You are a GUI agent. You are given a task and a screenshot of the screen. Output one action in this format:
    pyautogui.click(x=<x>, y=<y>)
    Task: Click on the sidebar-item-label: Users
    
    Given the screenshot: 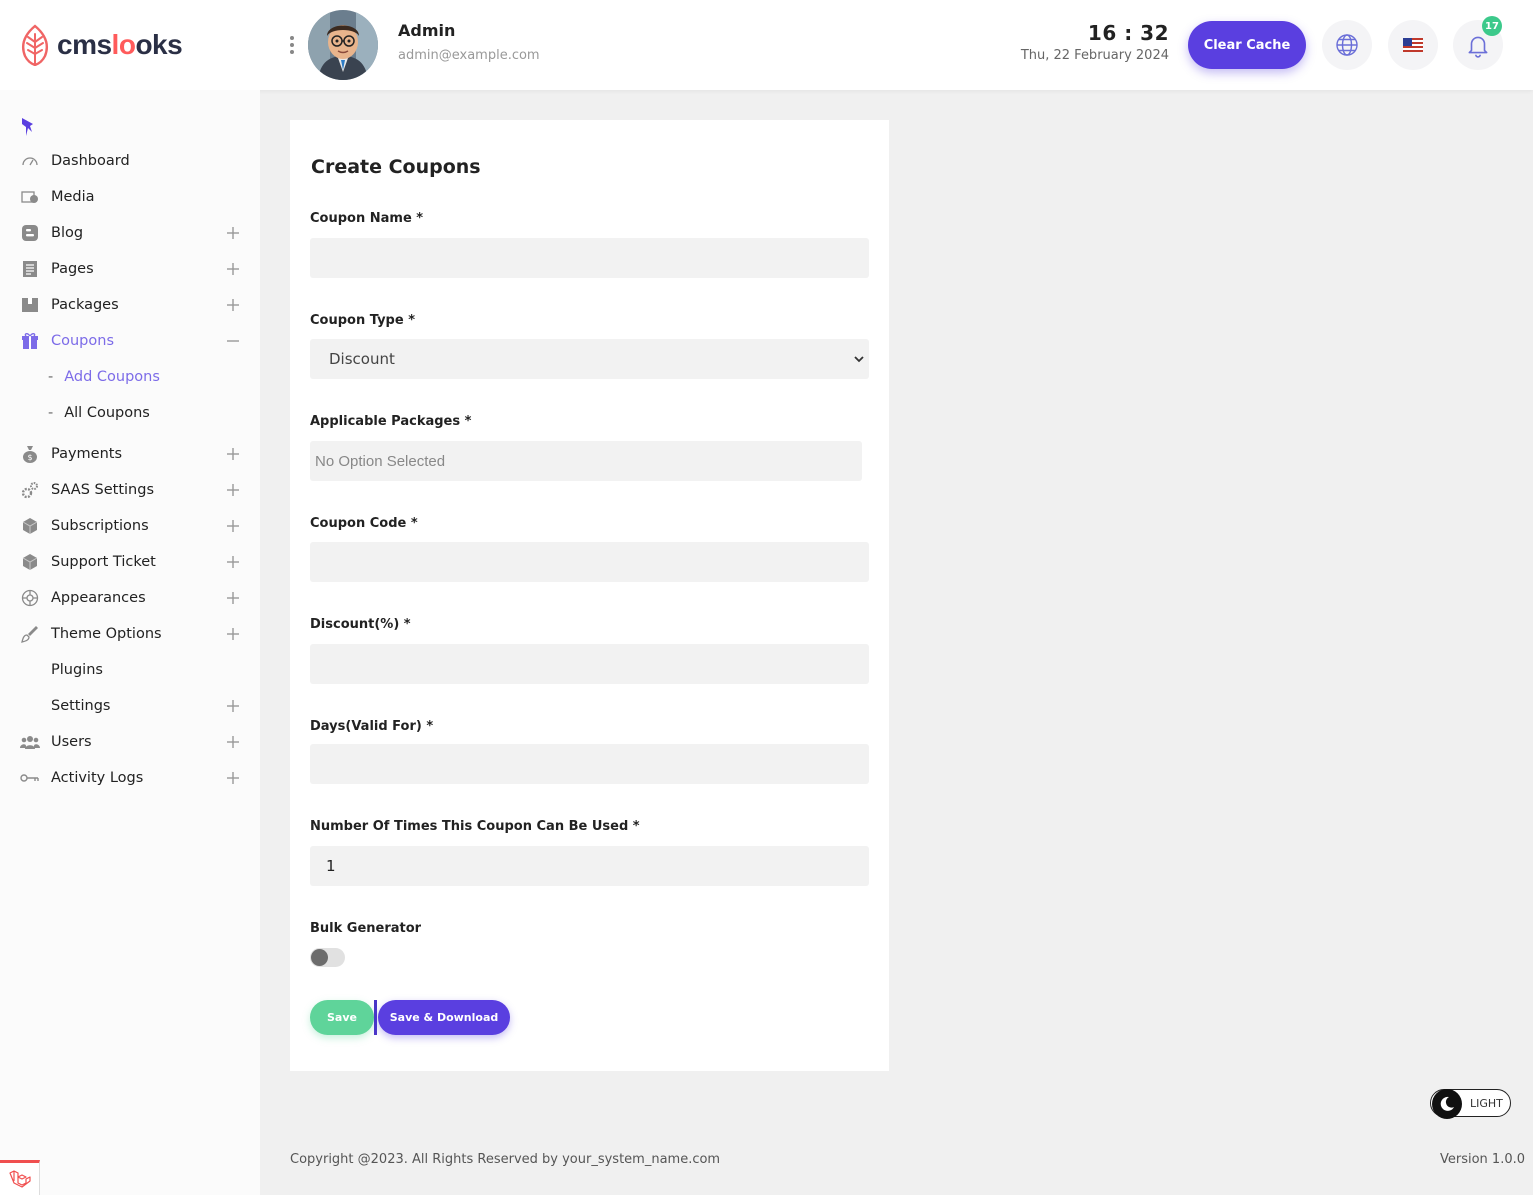 What is the action you would take?
    pyautogui.click(x=71, y=742)
    